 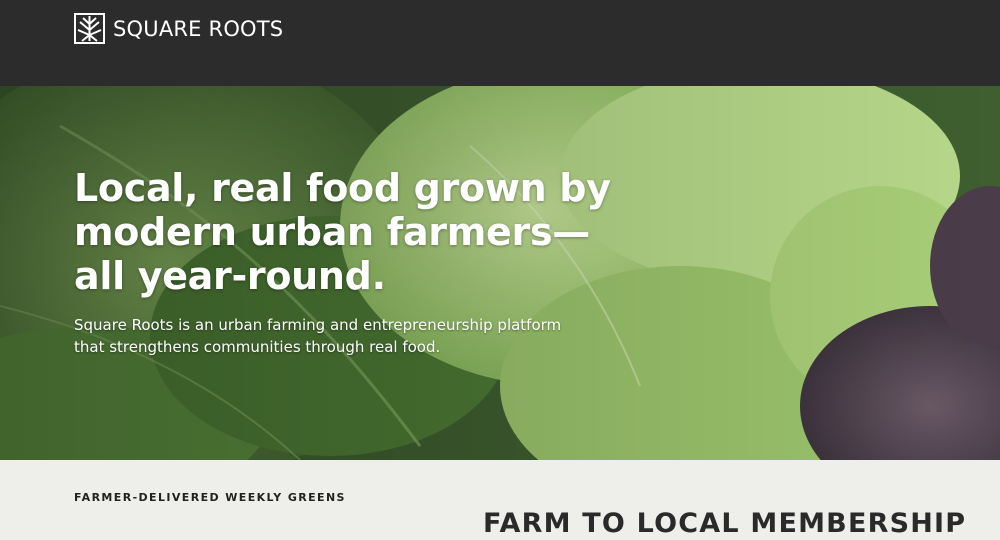 I want to click on brand-logo-link: SQUARE ROOTS, so click(x=178, y=28).